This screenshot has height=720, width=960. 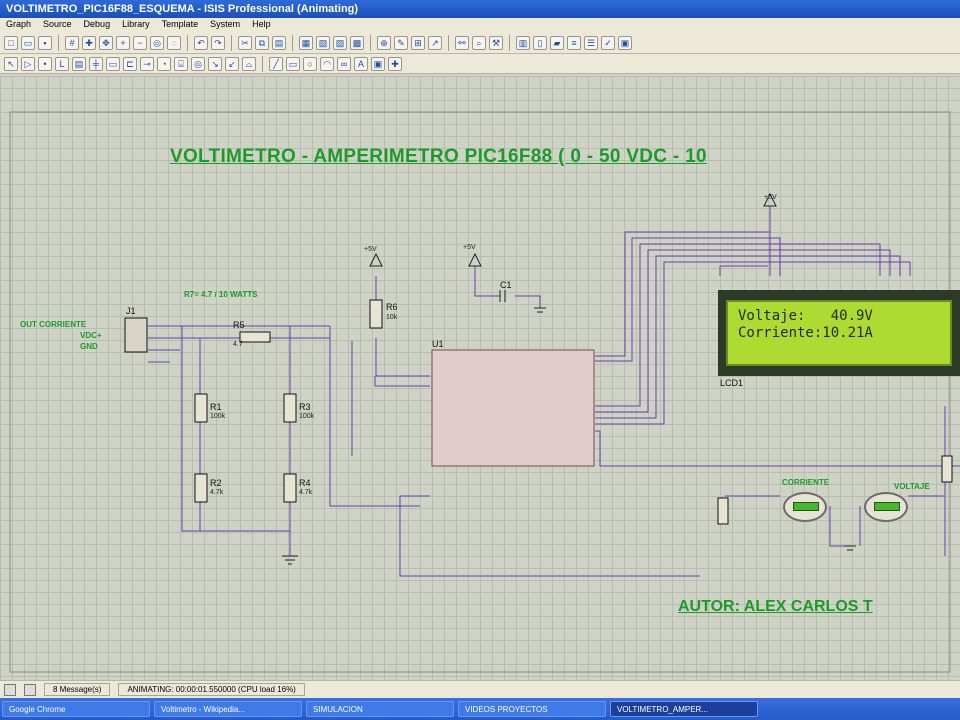 I want to click on schematic-author: AUTOR: ALEX CARLOS T, so click(x=775, y=606).